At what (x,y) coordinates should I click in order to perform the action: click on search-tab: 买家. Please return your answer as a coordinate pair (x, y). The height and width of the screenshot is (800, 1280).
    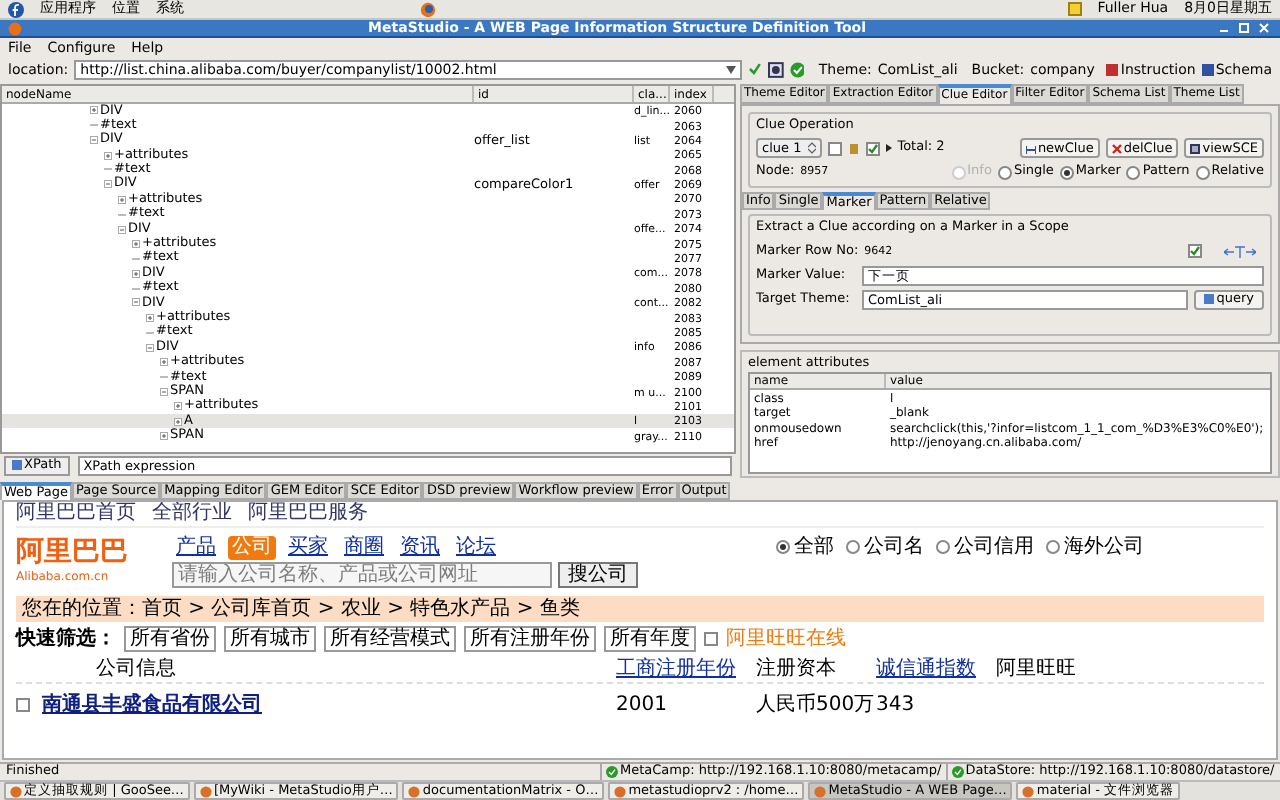
    Looking at the image, I should click on (308, 547).